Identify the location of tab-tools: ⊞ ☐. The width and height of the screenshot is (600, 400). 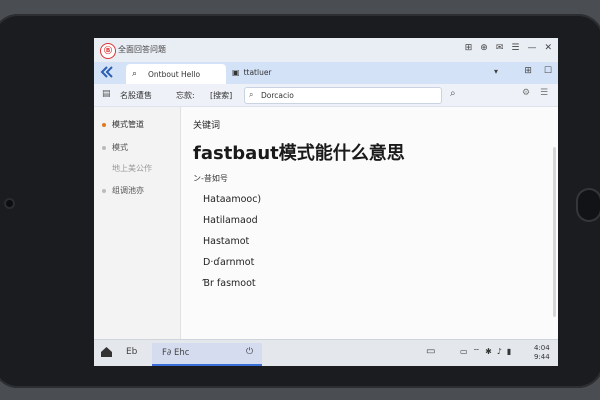
(538, 71).